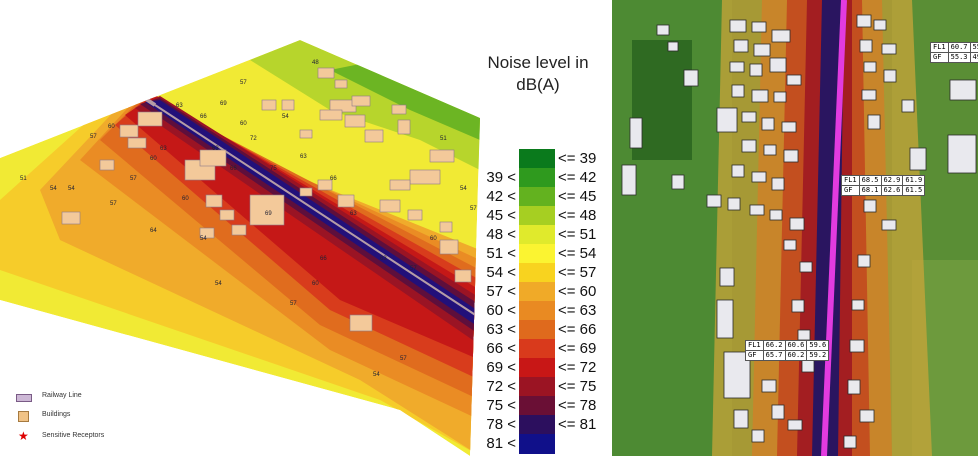 This screenshot has height=456, width=978. Describe the element at coordinates (774, 345) in the screenshot. I see `receptor-cell: 66.2` at that location.